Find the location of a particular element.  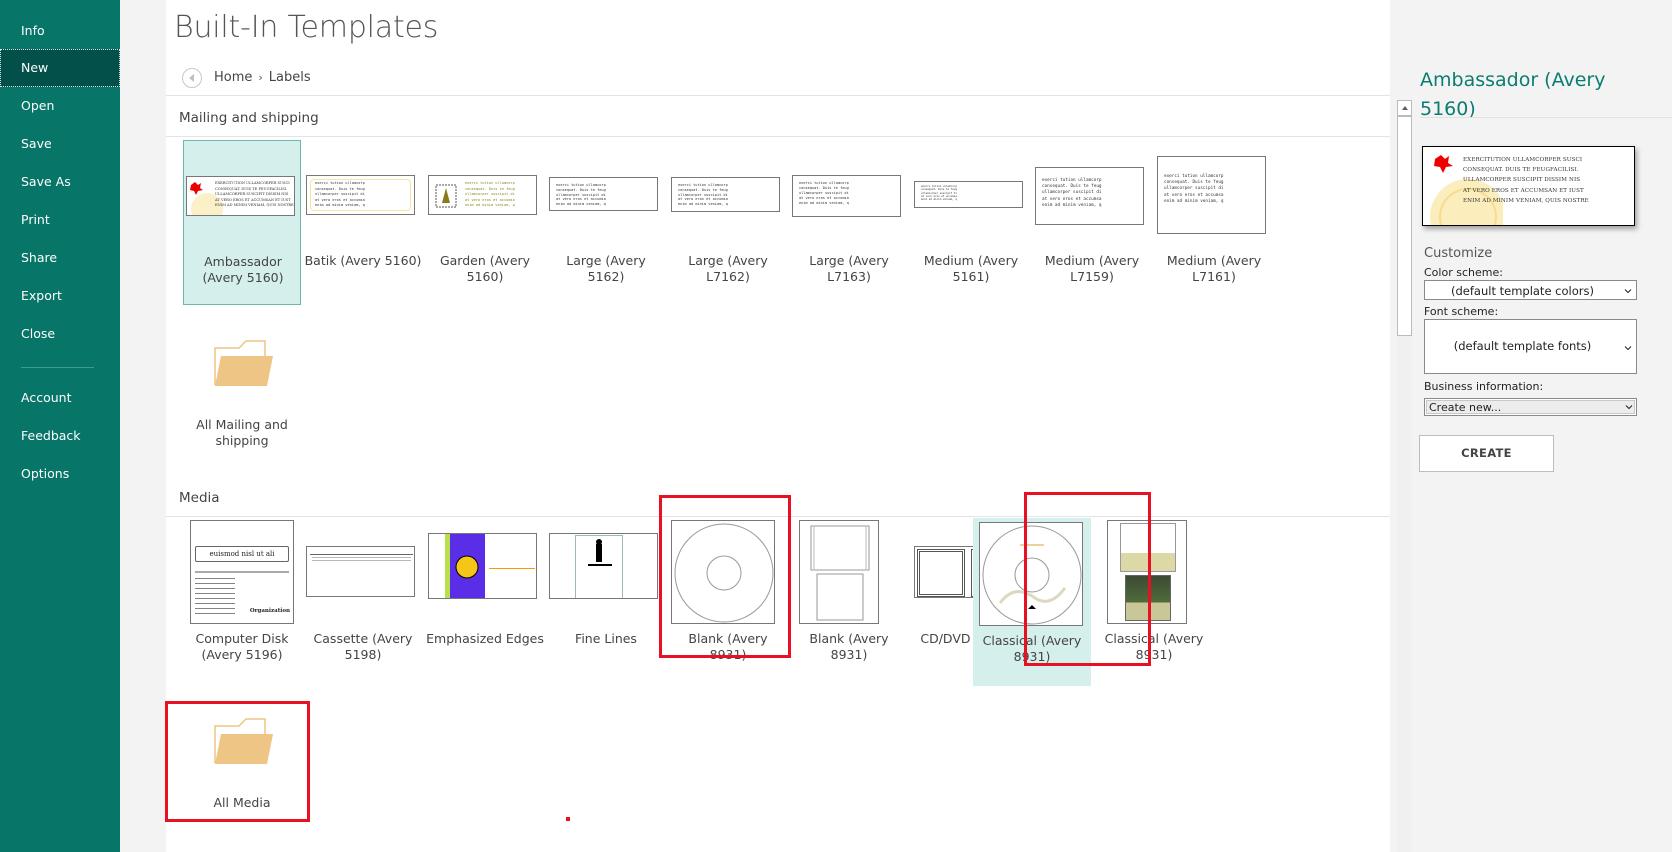

back-arrow-icon is located at coordinates (191, 78).